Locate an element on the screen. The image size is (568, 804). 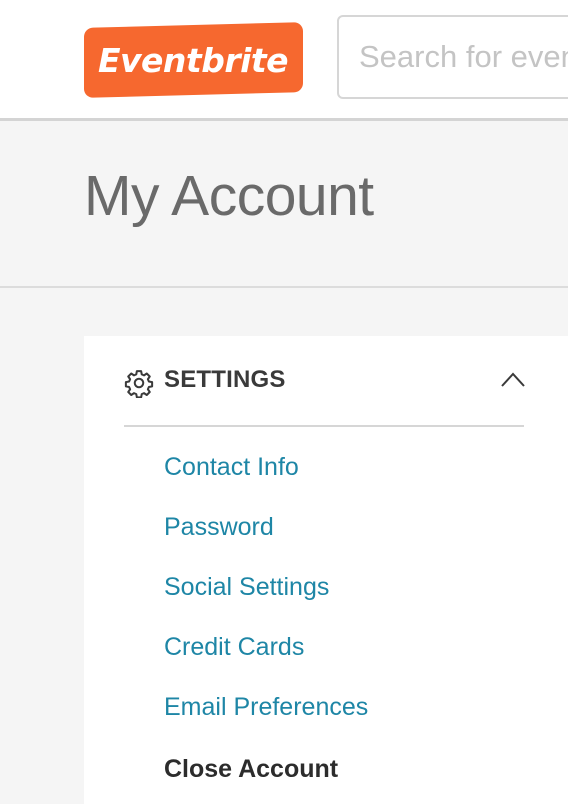
settings-link-close-account: Close Account is located at coordinates (251, 769).